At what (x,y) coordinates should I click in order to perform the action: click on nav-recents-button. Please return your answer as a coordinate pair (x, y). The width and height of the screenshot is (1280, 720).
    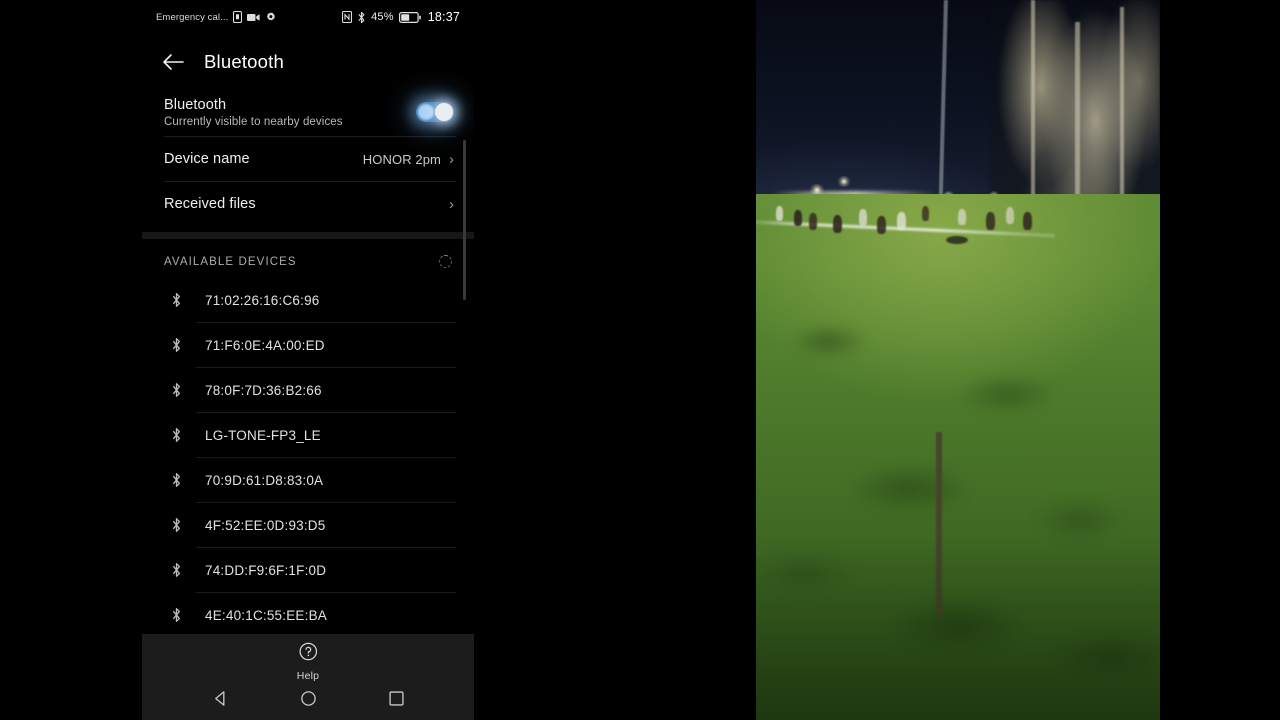
    Looking at the image, I should click on (396, 698).